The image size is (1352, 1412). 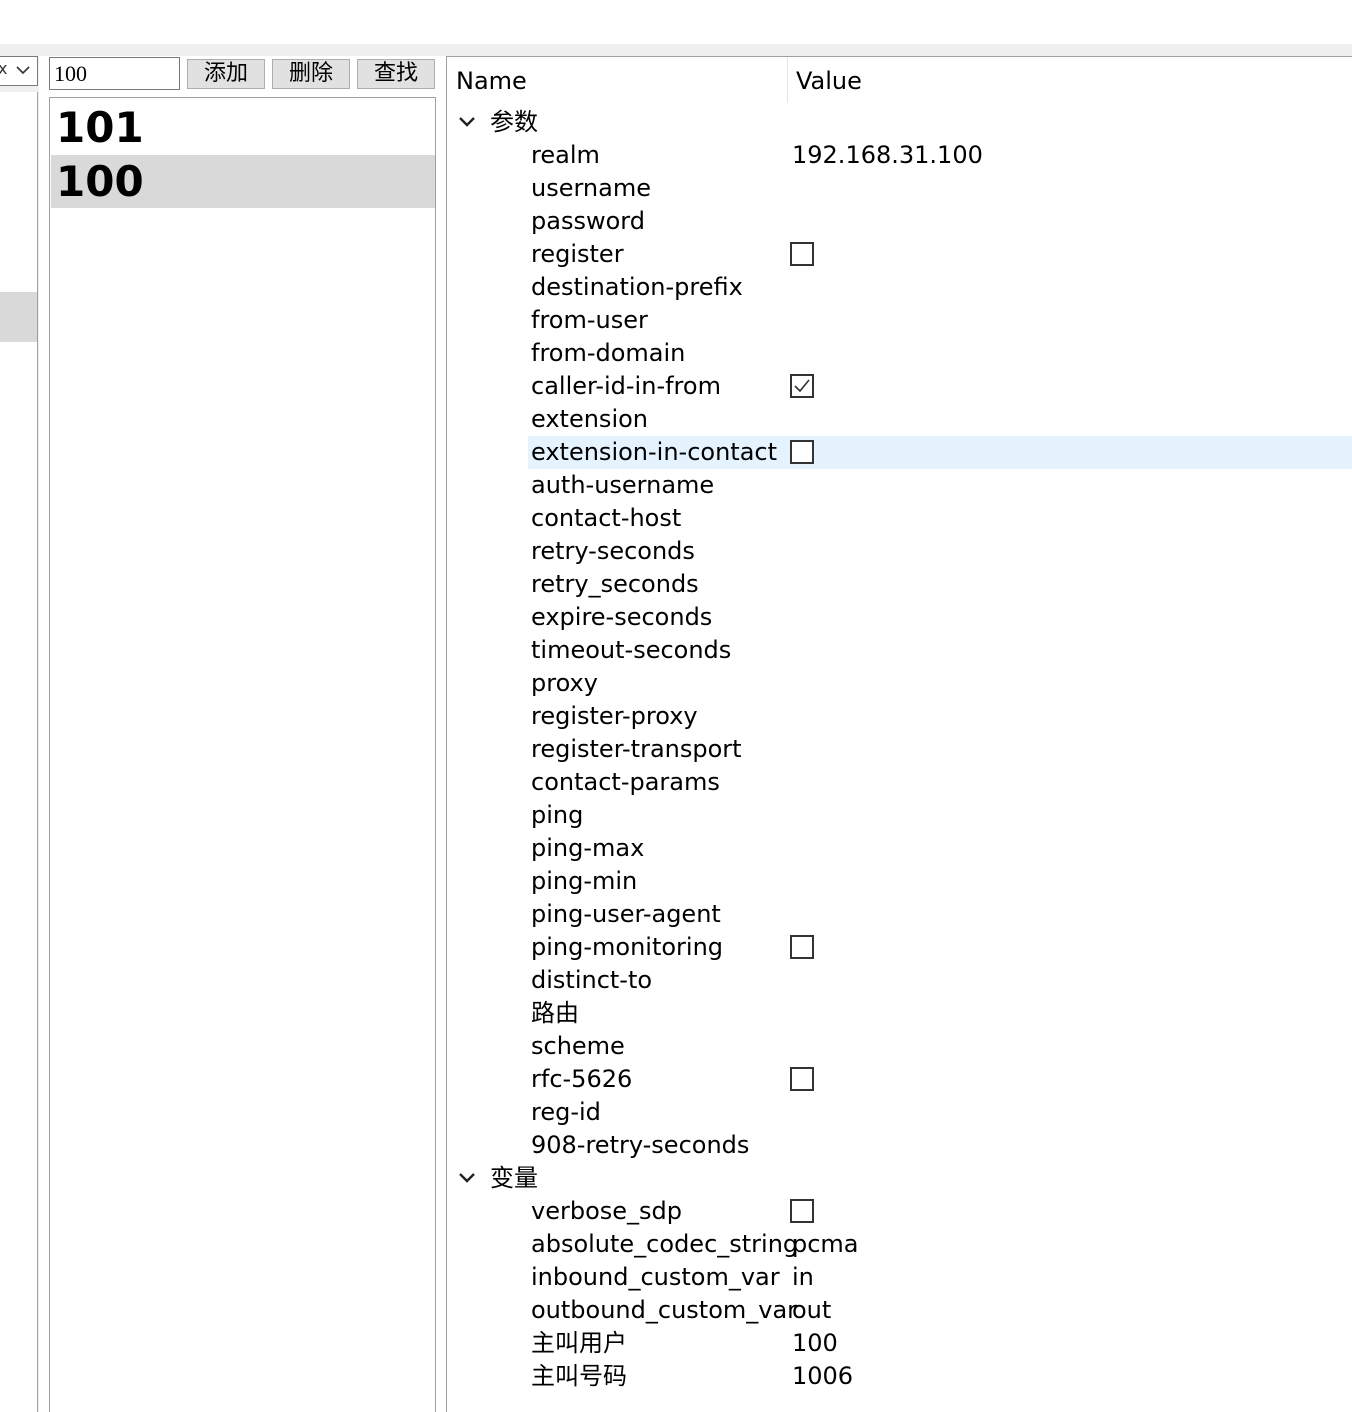 I want to click on property-name: contact-params, so click(x=625, y=782).